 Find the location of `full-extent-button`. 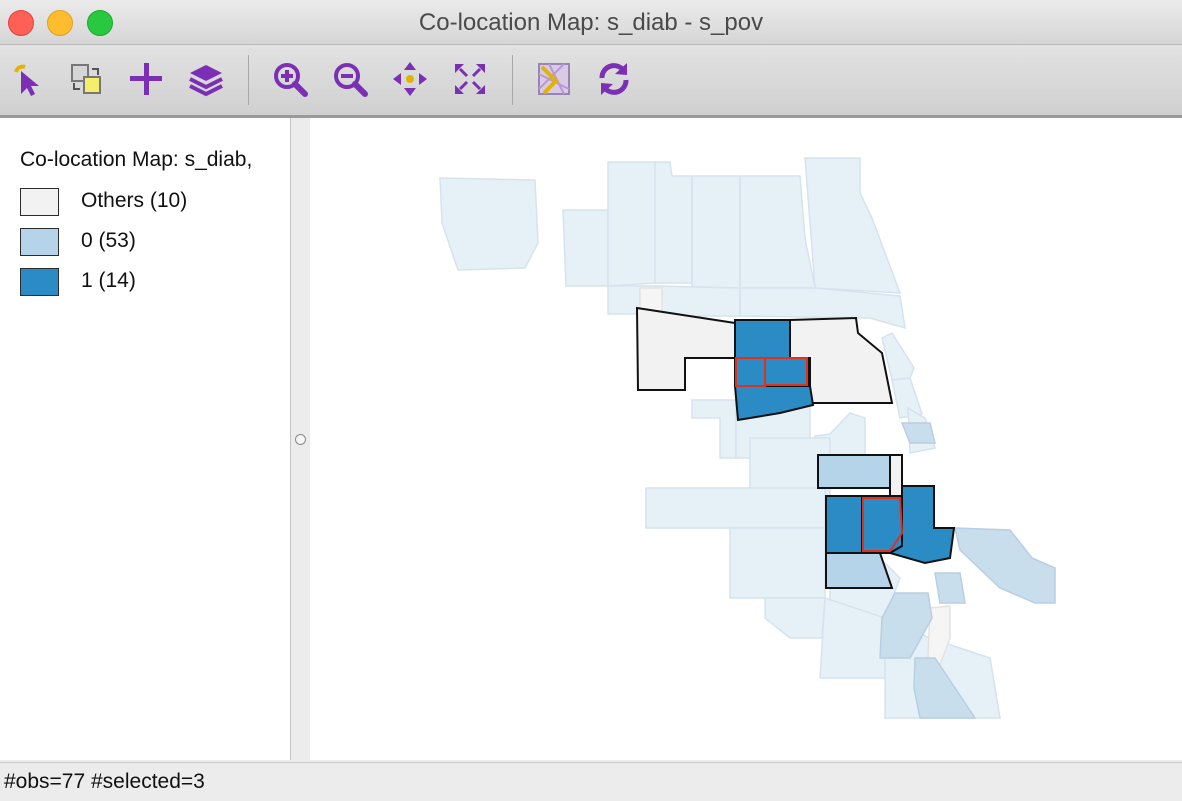

full-extent-button is located at coordinates (470, 79).